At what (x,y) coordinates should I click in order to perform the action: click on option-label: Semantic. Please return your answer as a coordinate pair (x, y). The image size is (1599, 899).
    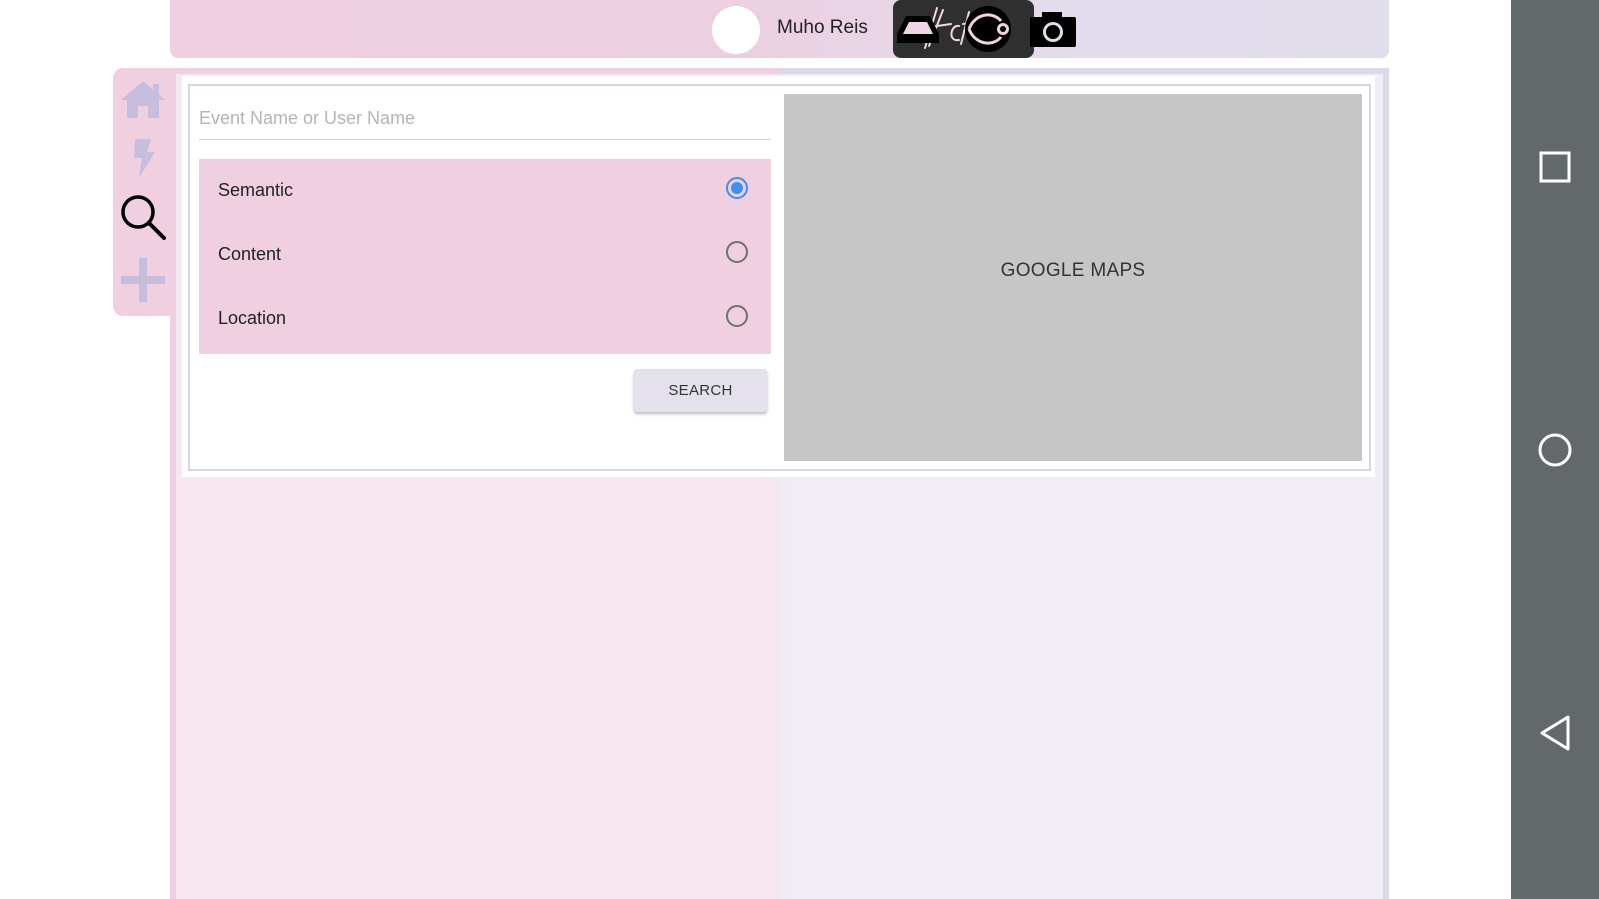
    Looking at the image, I should click on (256, 190).